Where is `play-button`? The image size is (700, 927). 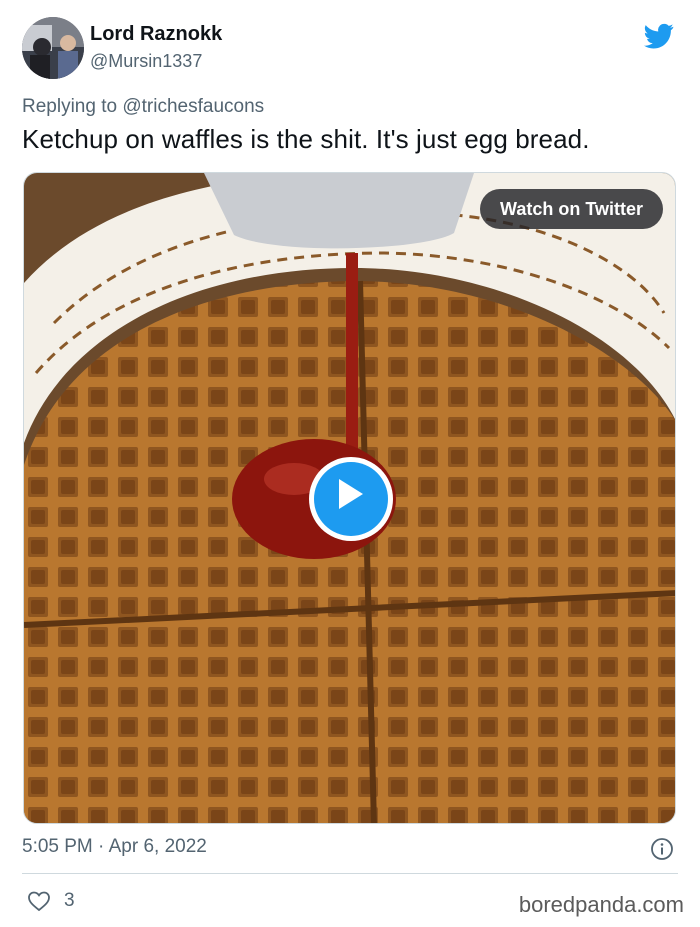 play-button is located at coordinates (351, 499).